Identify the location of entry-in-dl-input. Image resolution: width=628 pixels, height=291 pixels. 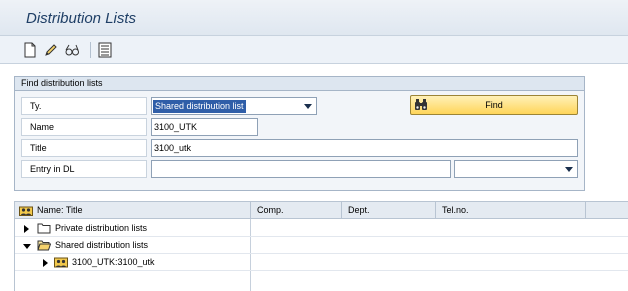
(301, 169).